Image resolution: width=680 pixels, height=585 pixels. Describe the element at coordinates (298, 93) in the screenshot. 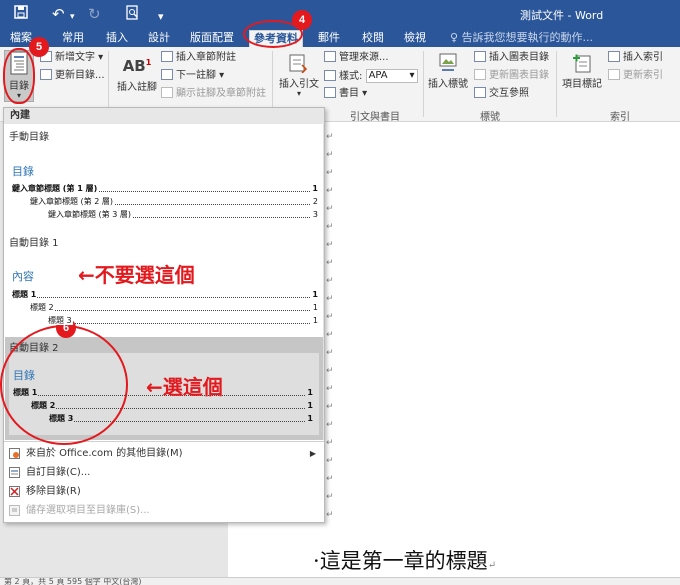

I see `citation-dropdown-icon: ▾` at that location.